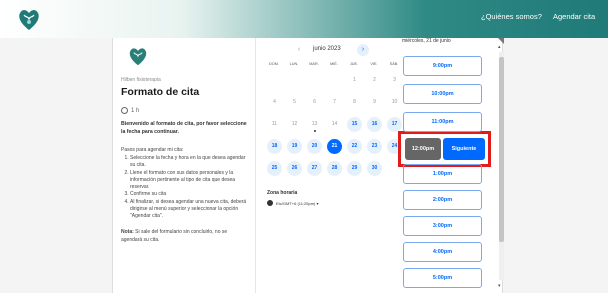  Describe the element at coordinates (354, 124) in the screenshot. I see `calendar-day: 15` at that location.